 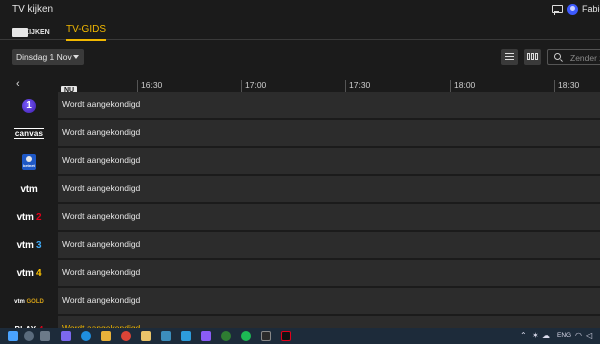 I want to click on channel-logo: vtm 2, so click(x=29, y=217).